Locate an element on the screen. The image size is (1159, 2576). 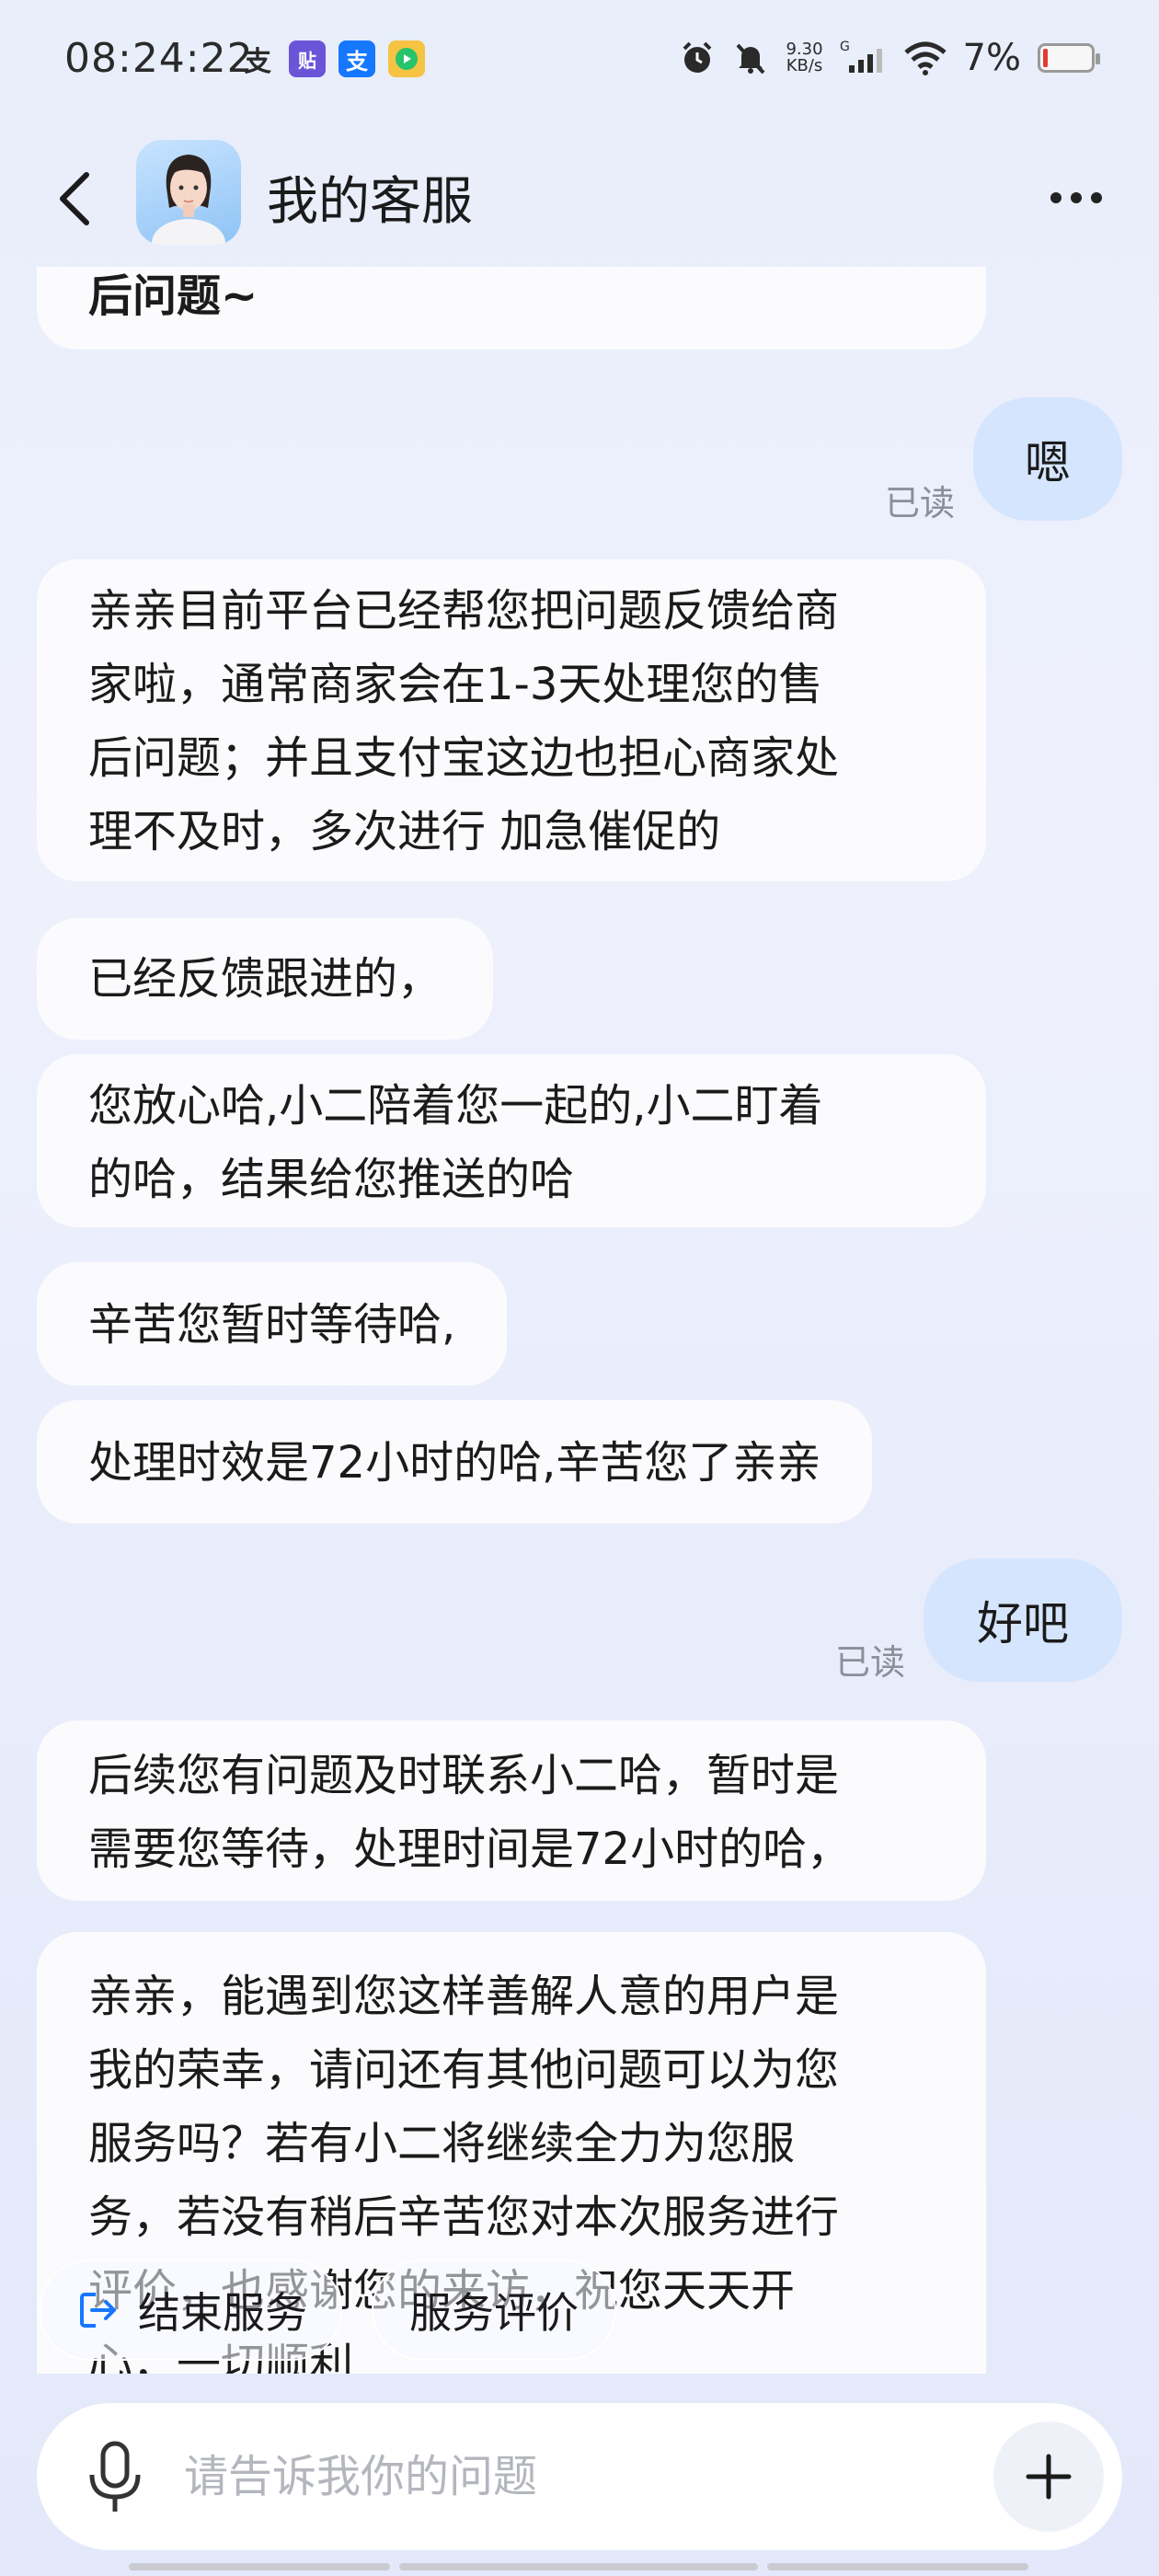
status-time: 08:24:22 is located at coordinates (159, 58).